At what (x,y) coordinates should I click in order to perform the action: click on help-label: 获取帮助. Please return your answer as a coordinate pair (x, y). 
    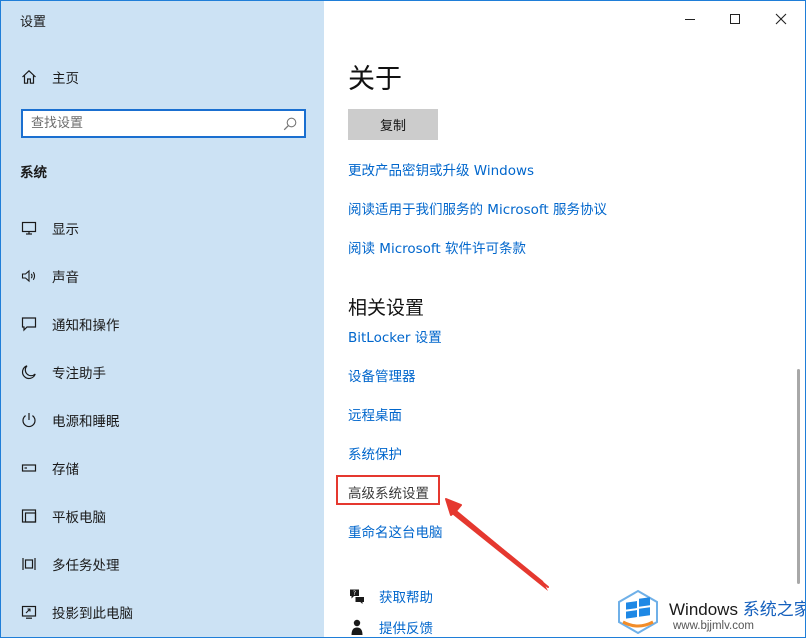
    Looking at the image, I should click on (406, 596).